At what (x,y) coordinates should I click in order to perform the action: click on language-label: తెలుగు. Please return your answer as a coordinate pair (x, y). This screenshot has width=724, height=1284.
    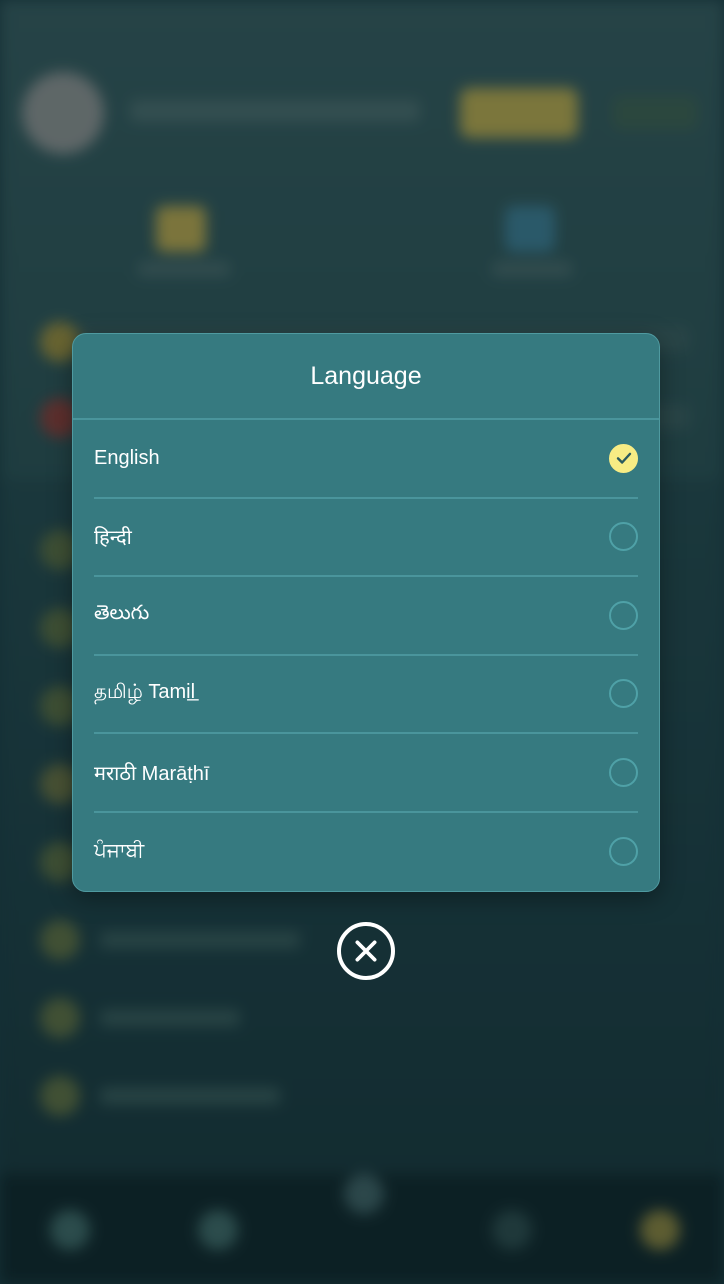
    Looking at the image, I should click on (122, 612).